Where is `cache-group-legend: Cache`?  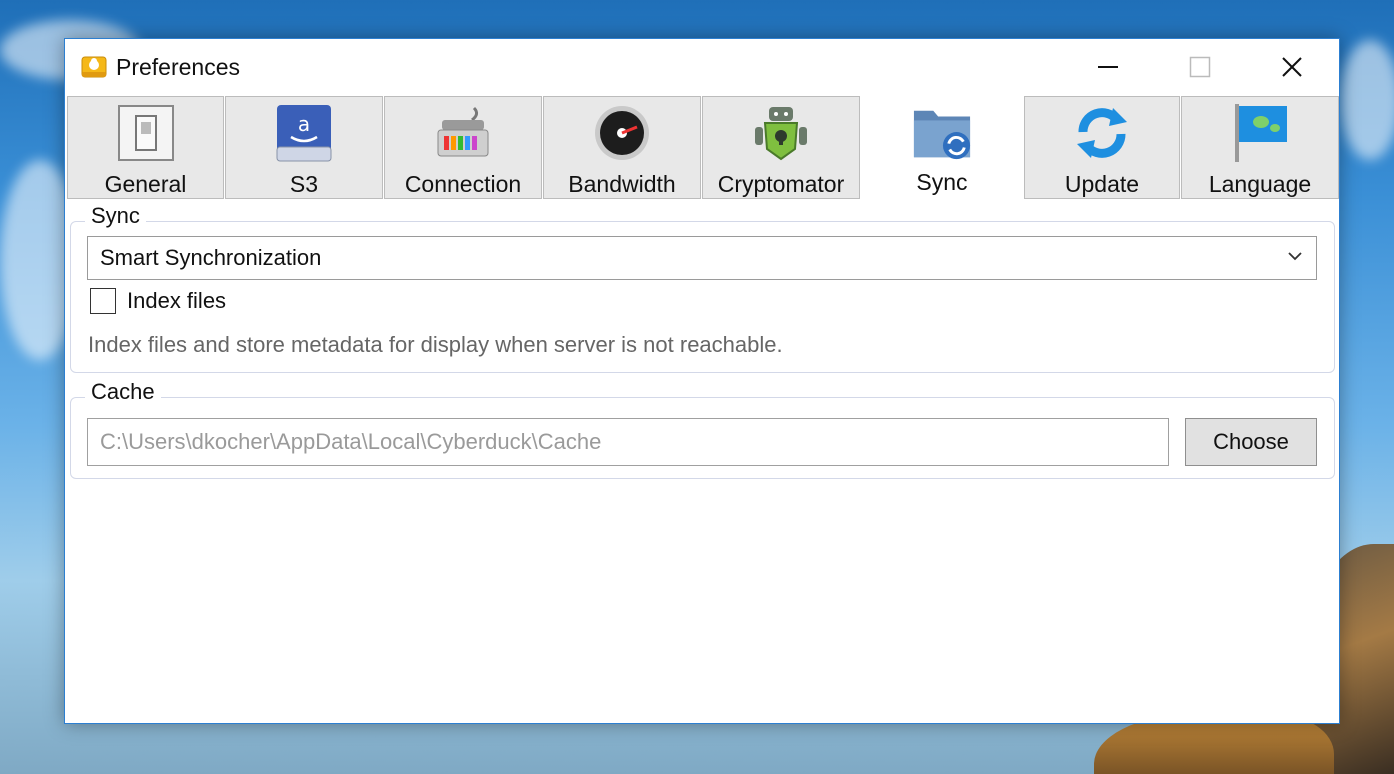
cache-group-legend: Cache is located at coordinates (123, 392).